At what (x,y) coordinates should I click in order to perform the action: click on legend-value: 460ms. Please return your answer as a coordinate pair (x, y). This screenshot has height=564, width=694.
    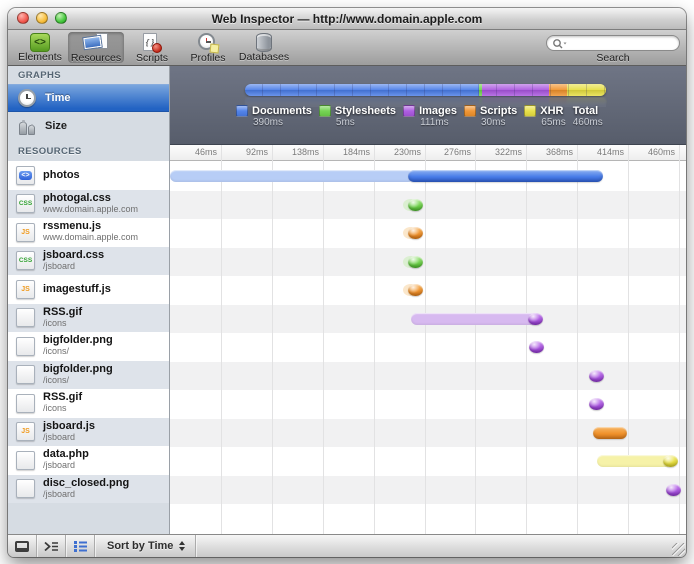
    Looking at the image, I should click on (587, 122).